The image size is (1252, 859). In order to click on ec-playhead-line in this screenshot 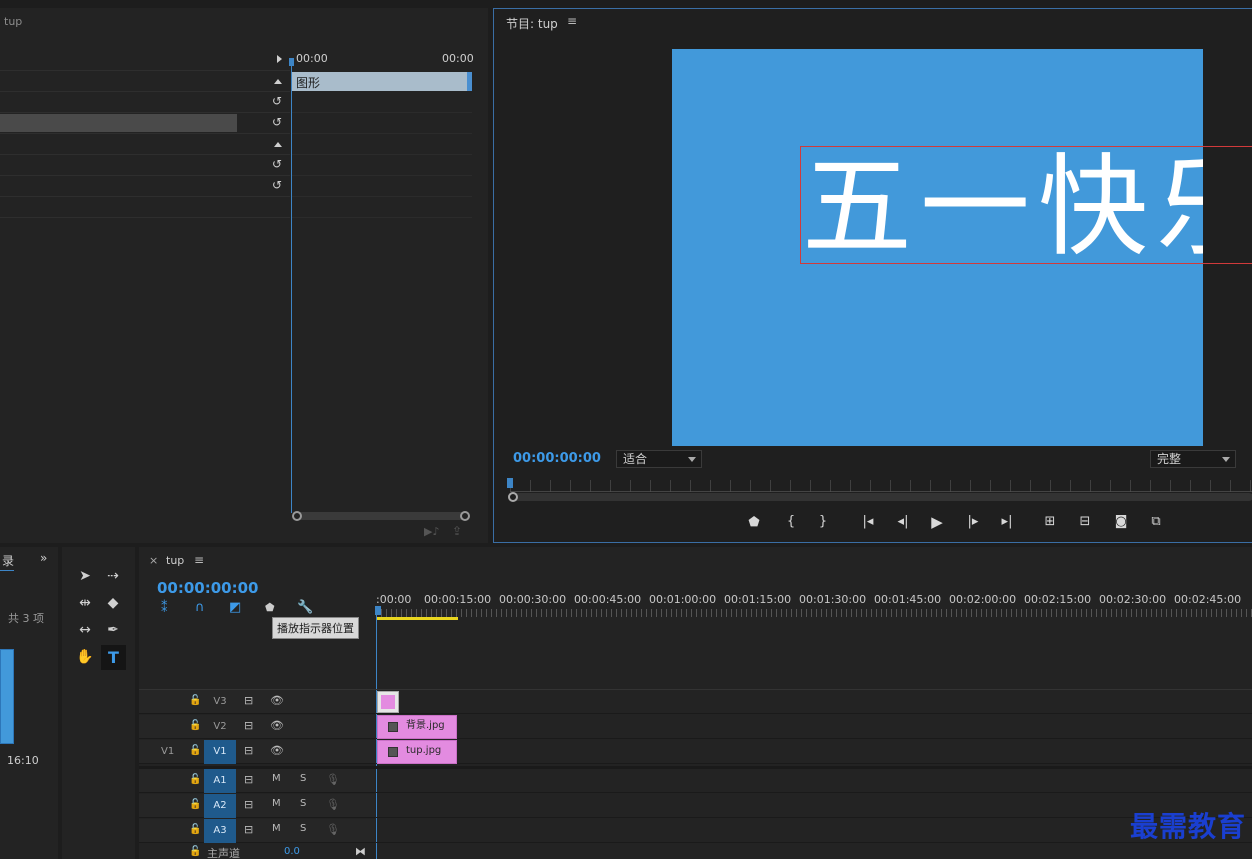, I will do `click(291, 285)`.